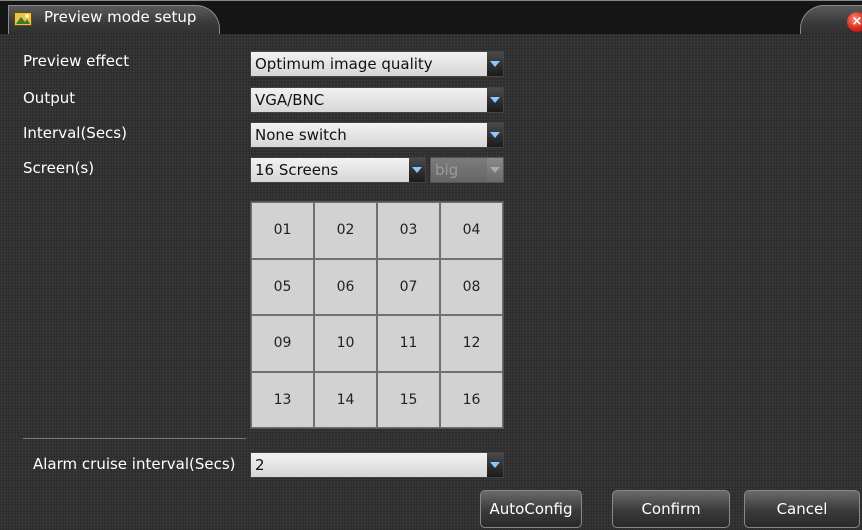 The image size is (862, 530). What do you see at coordinates (345, 230) in the screenshot?
I see `screen-cell: 02` at bounding box center [345, 230].